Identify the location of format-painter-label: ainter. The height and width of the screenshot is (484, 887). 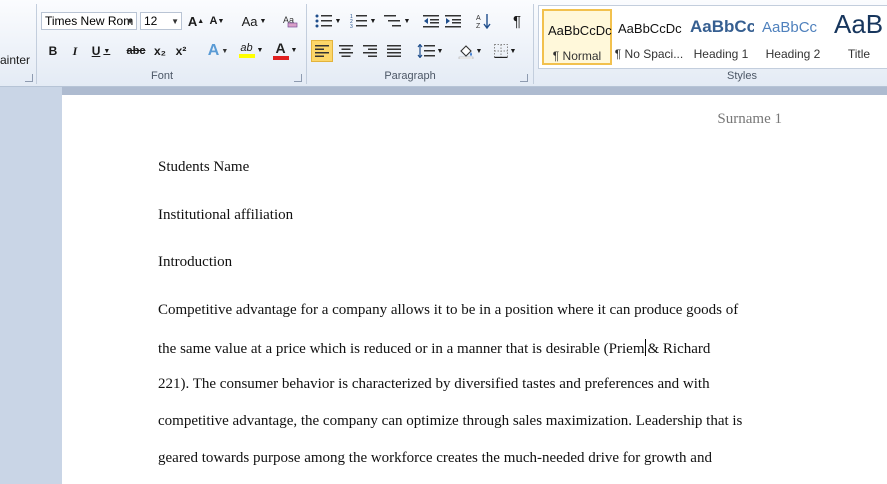
(15, 60).